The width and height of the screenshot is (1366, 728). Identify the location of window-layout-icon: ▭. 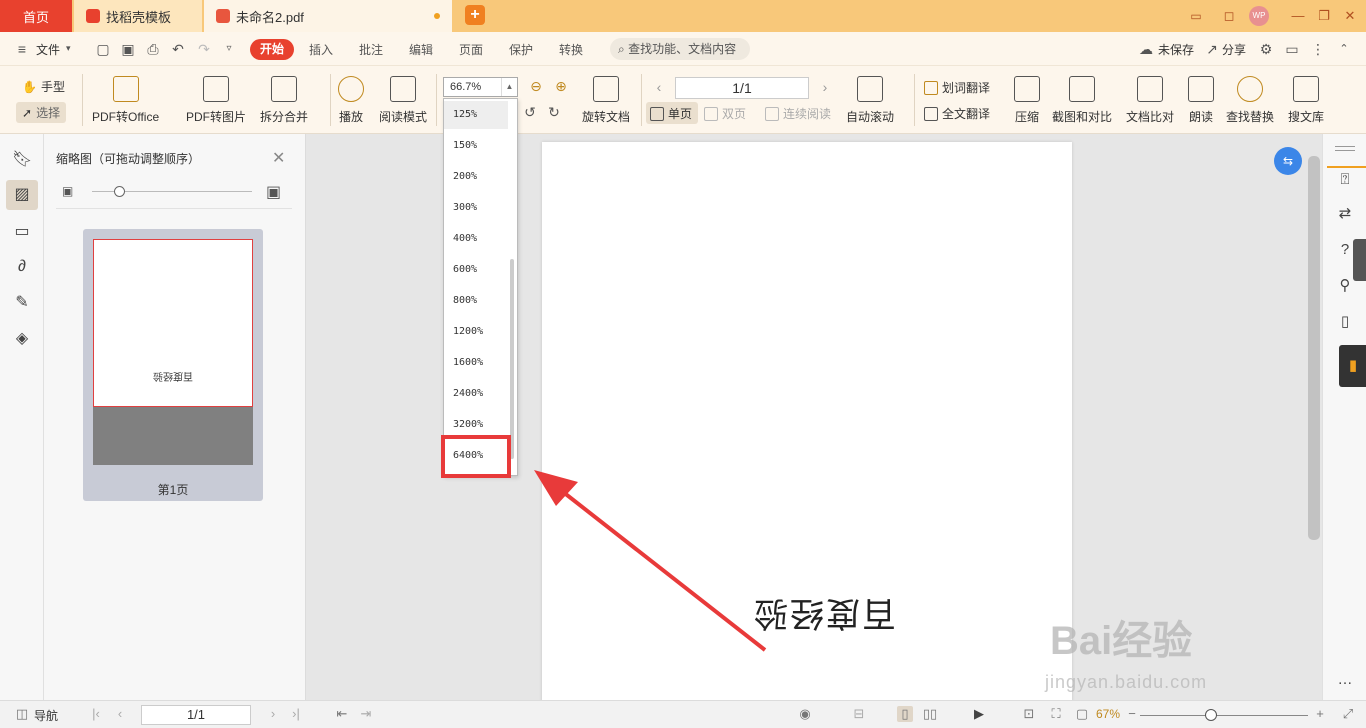
(1196, 16).